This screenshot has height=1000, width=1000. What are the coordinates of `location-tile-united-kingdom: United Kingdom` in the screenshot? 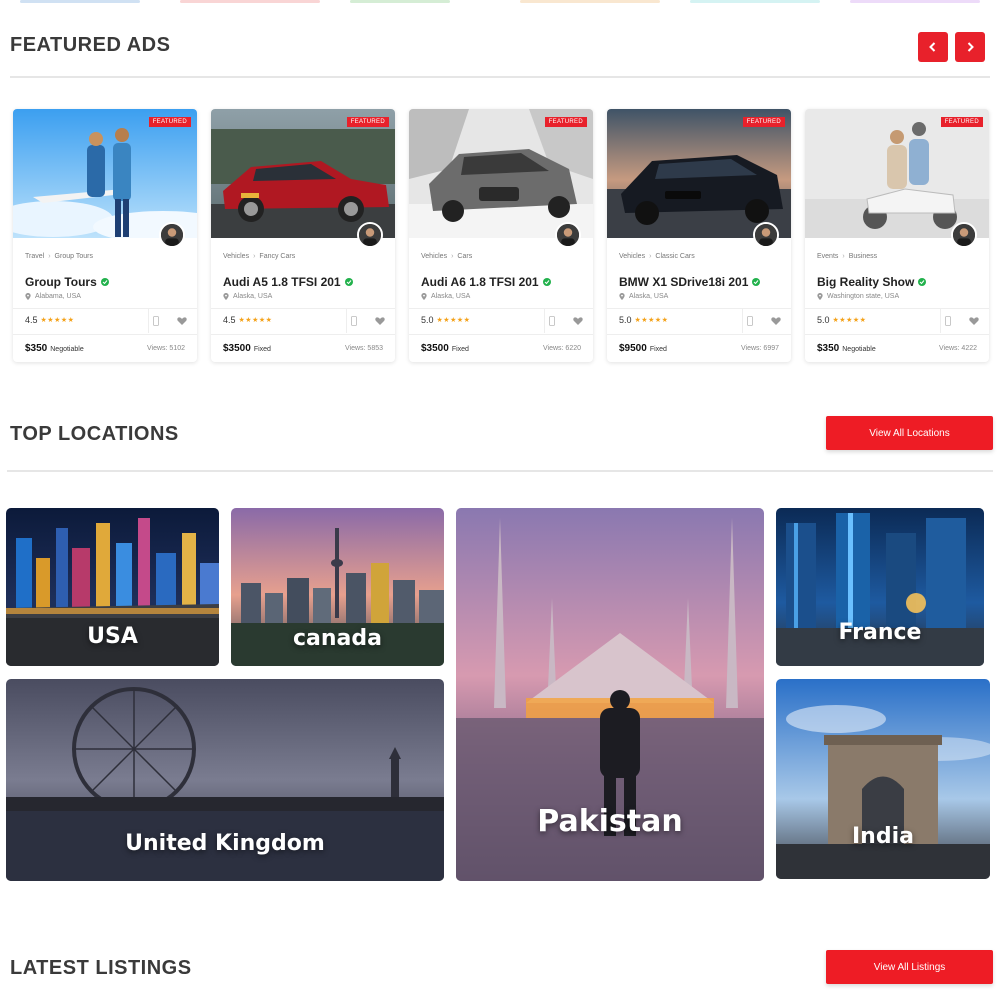 It's located at (225, 780).